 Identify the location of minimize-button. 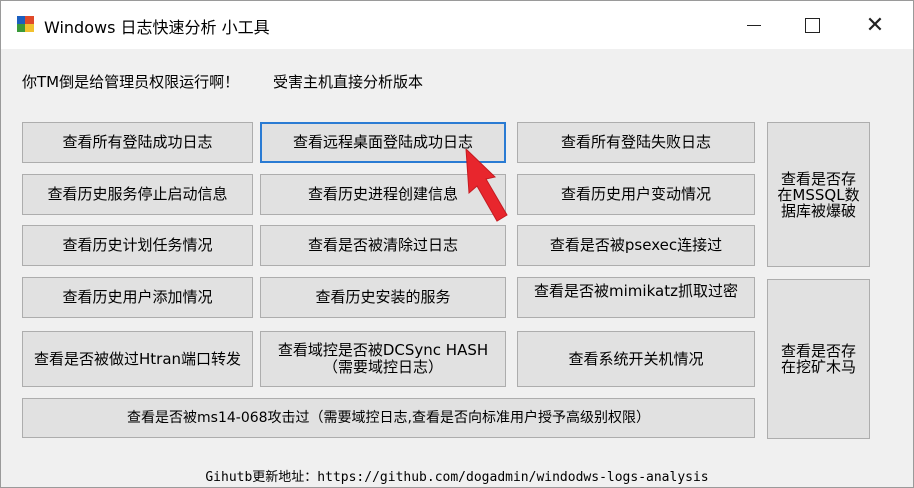
(754, 25).